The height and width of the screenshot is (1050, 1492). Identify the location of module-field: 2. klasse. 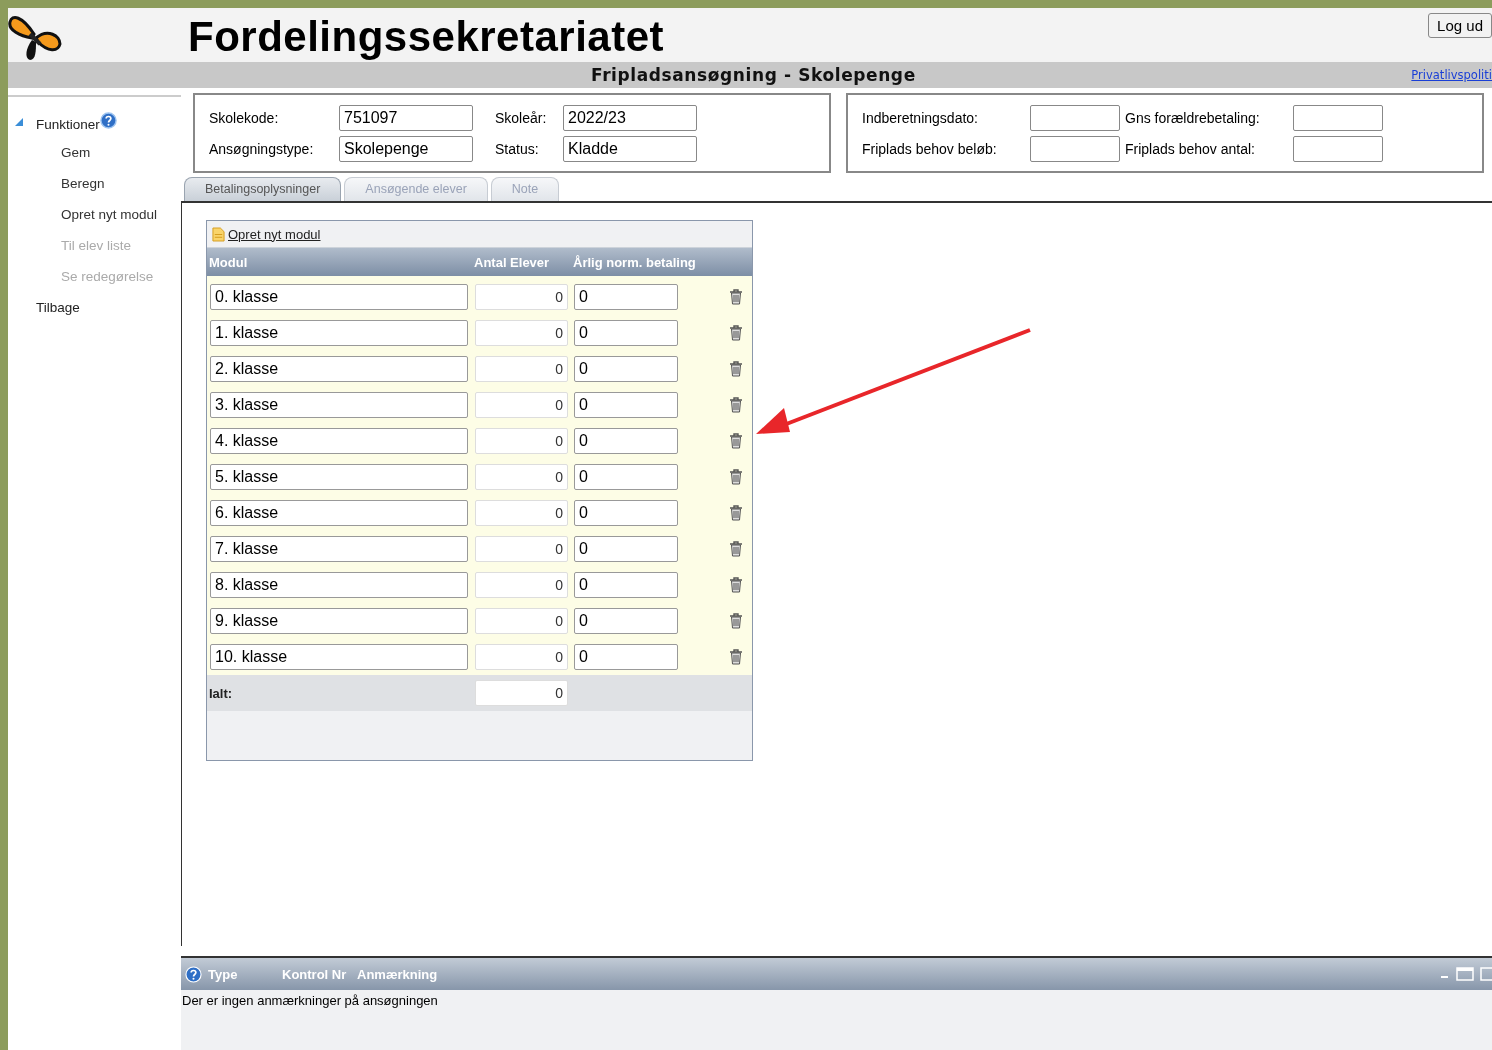
(339, 369).